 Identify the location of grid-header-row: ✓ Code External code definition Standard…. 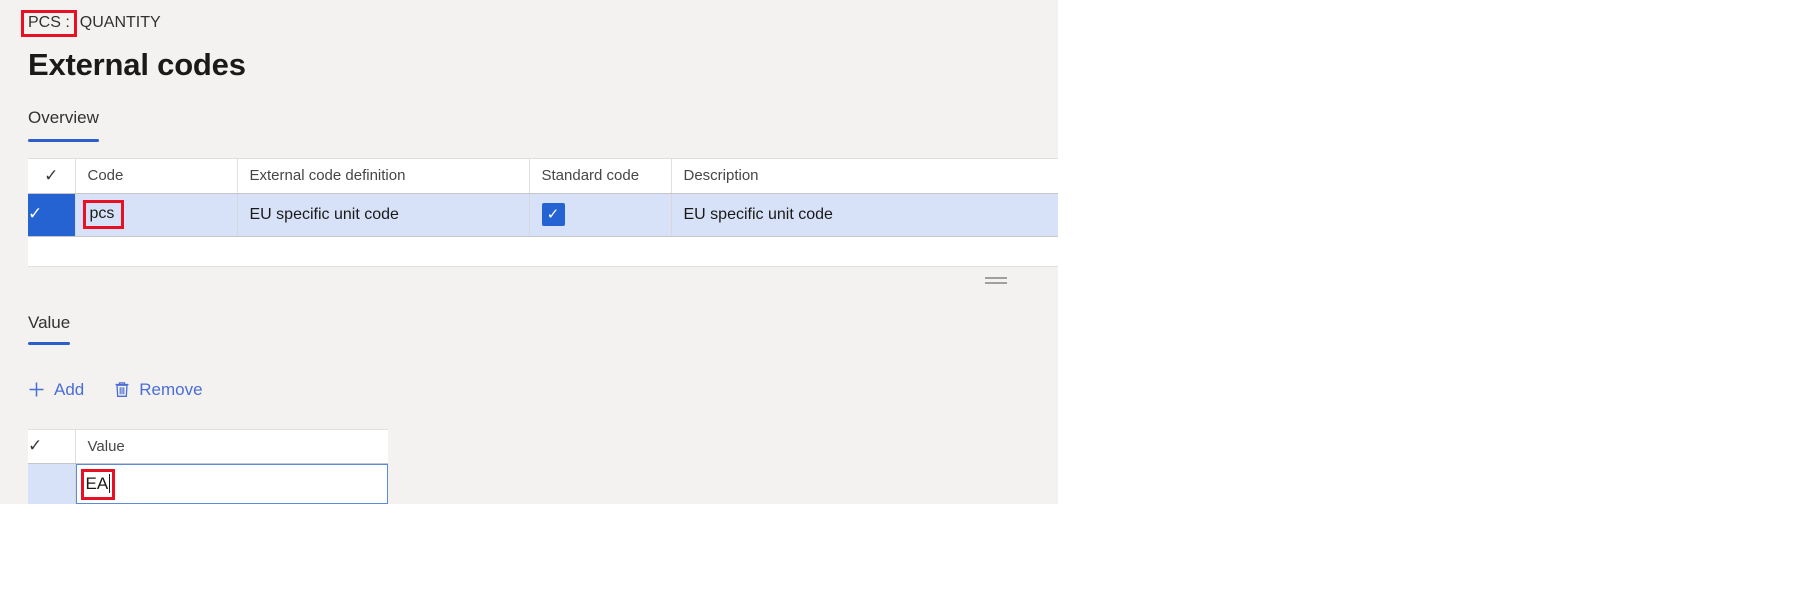
(543, 176).